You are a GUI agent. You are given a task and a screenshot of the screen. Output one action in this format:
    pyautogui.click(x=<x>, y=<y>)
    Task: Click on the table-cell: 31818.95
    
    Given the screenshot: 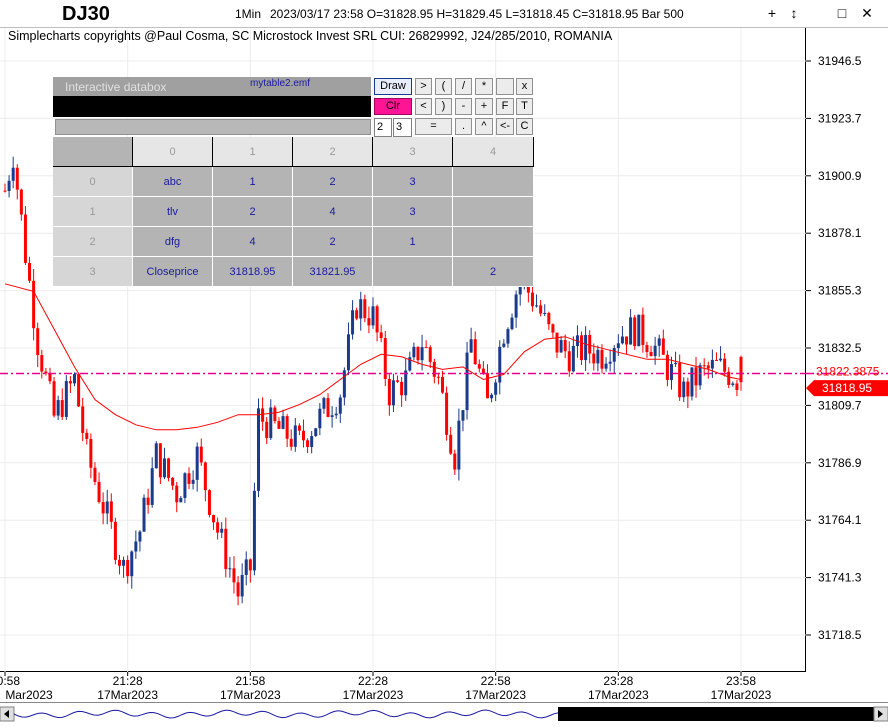 What is the action you would take?
    pyautogui.click(x=253, y=272)
    